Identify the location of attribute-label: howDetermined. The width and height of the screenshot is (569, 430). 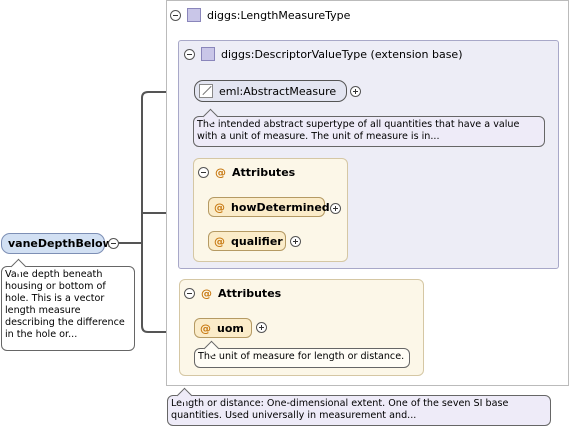
(280, 207).